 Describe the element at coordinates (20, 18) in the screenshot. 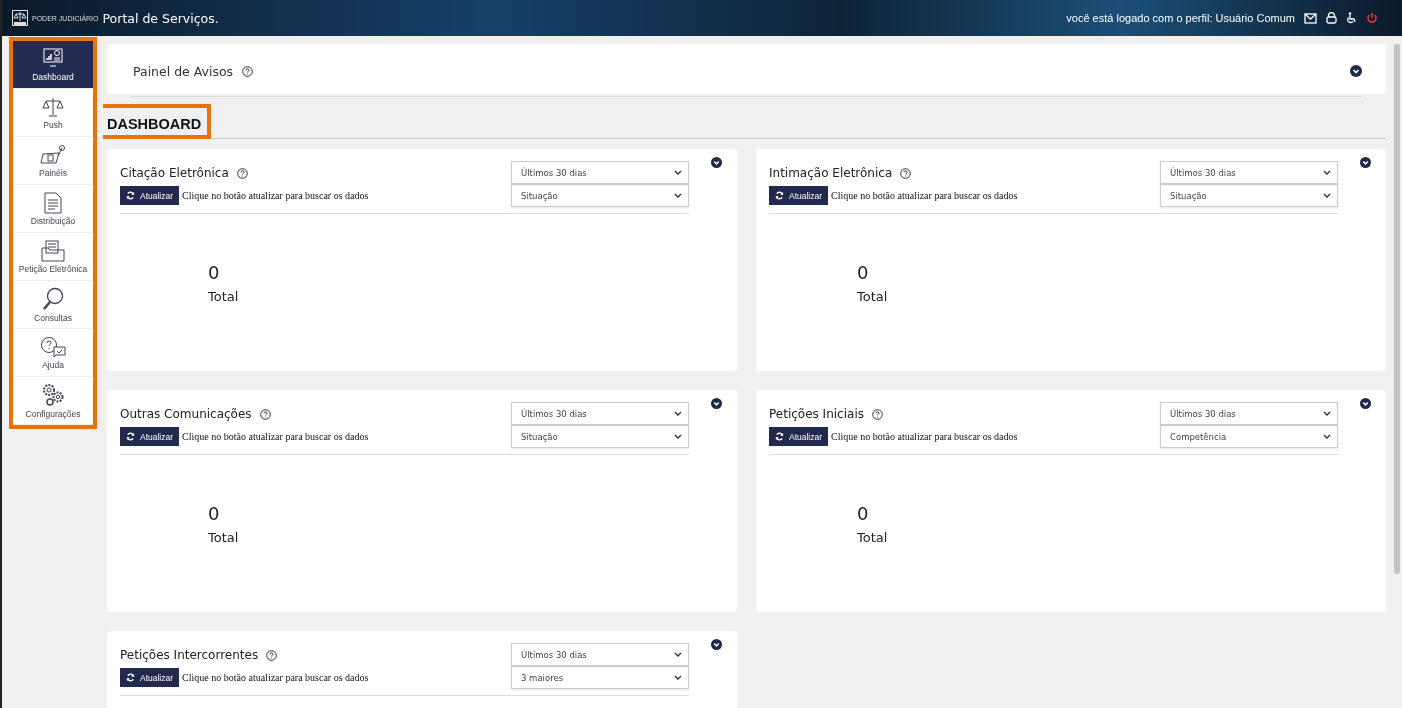

I see `scales-logo-icon` at that location.